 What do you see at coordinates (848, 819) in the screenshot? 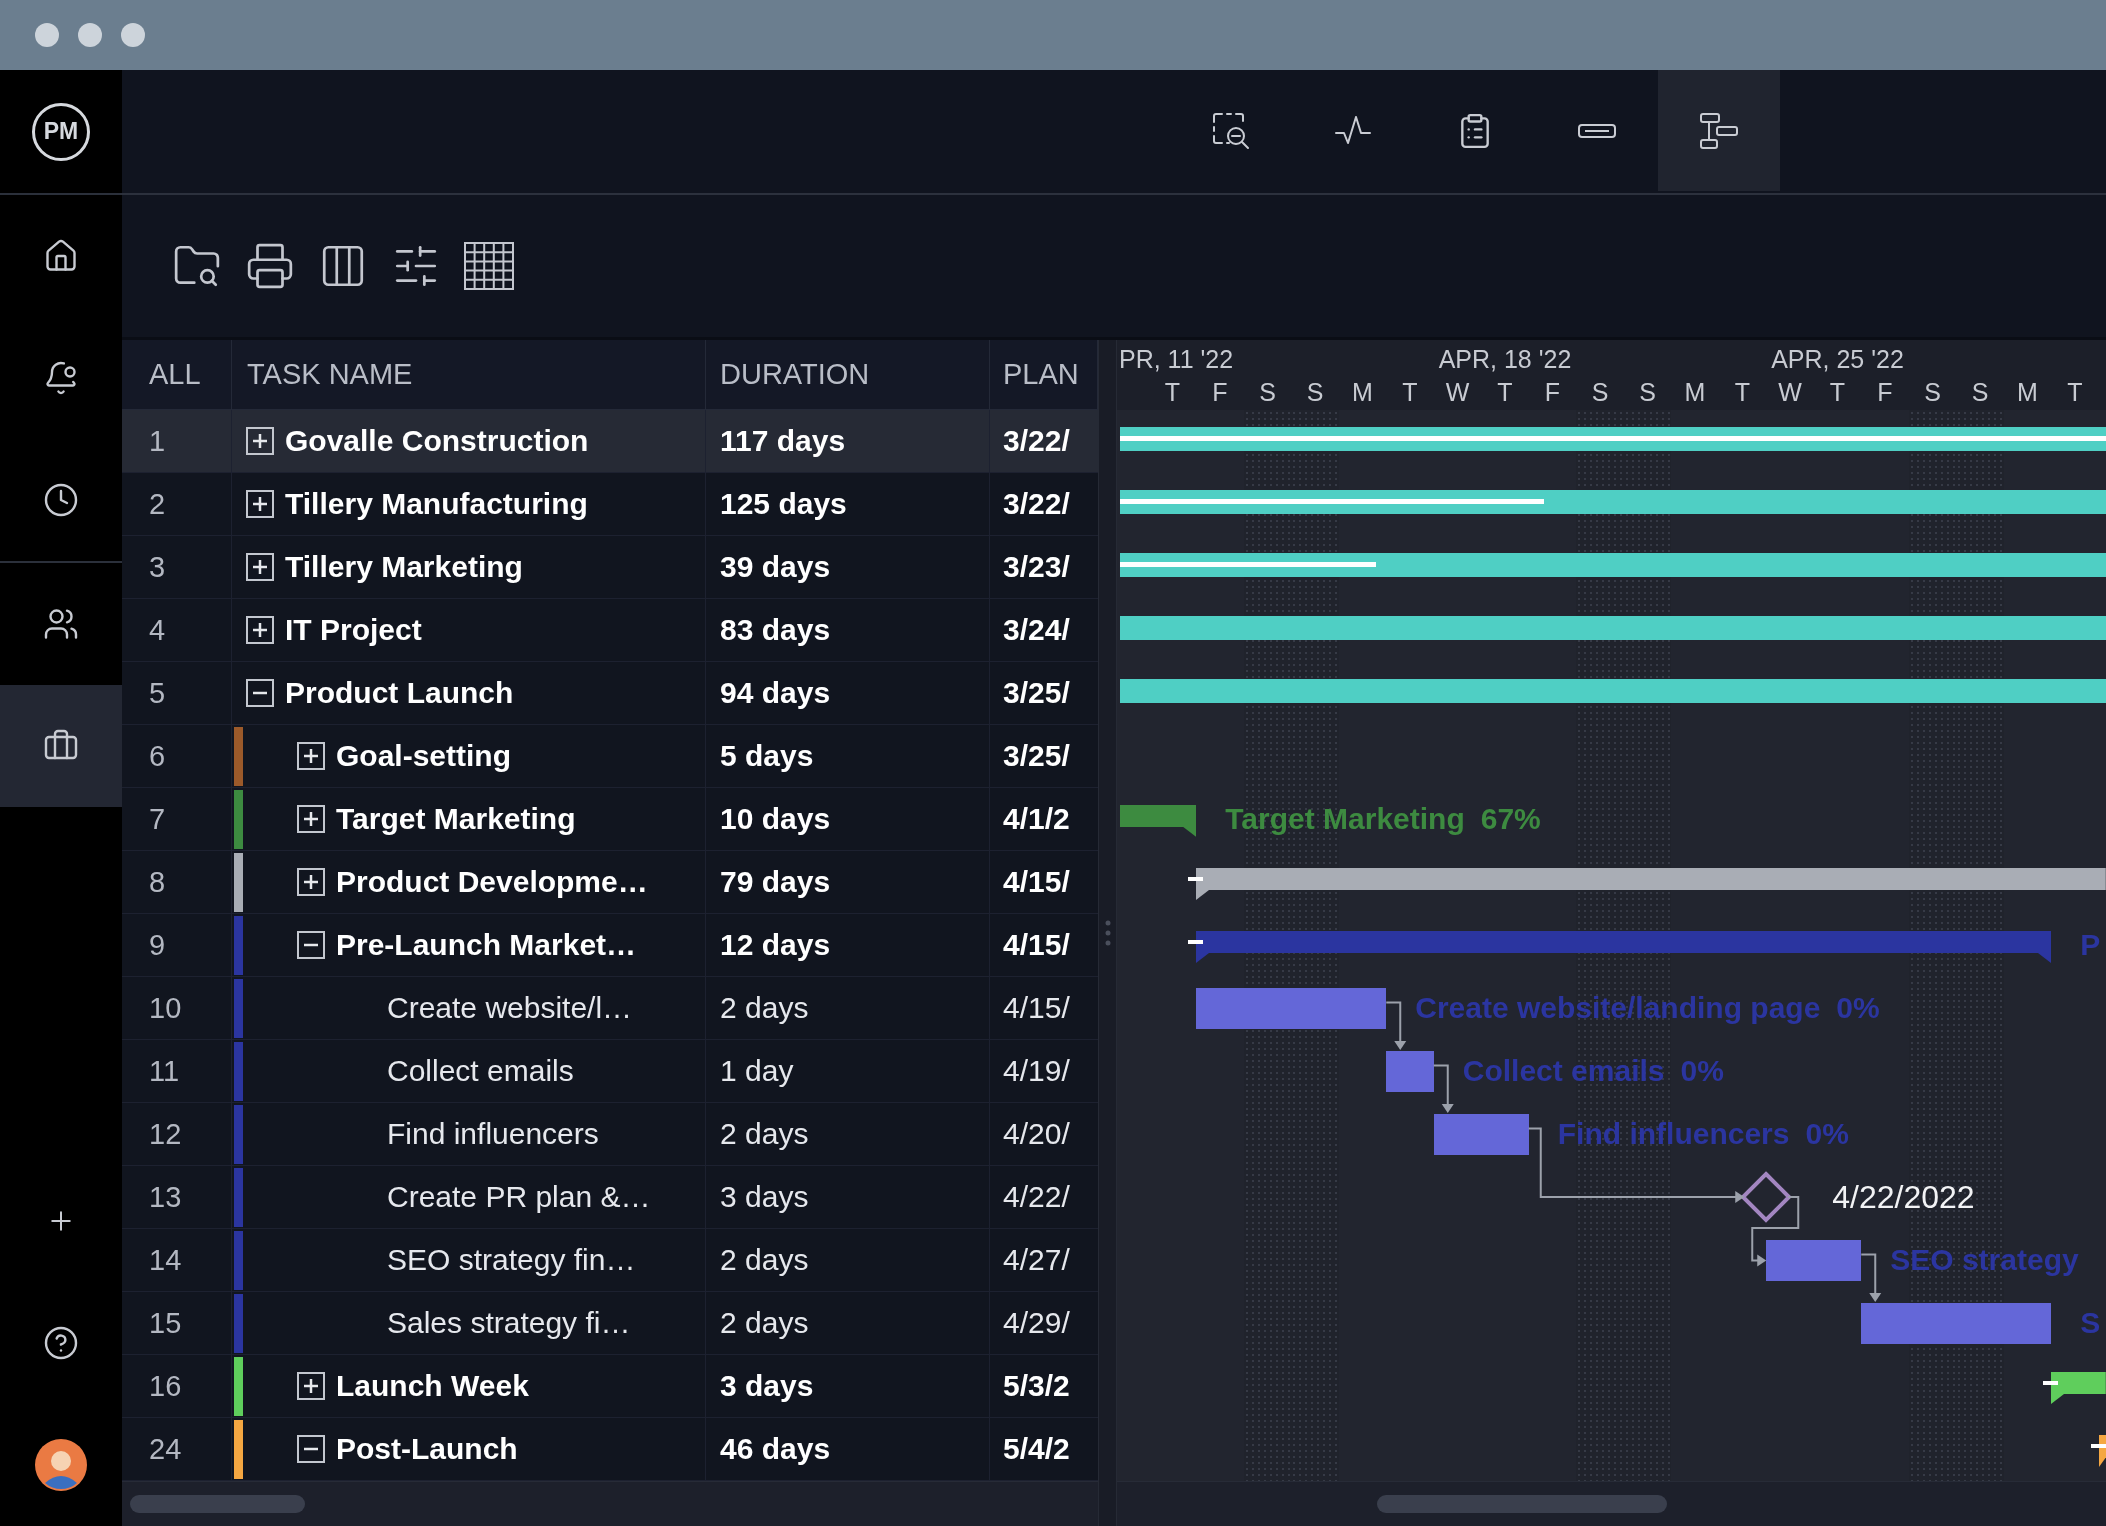
I see `task-duration: 10 days` at bounding box center [848, 819].